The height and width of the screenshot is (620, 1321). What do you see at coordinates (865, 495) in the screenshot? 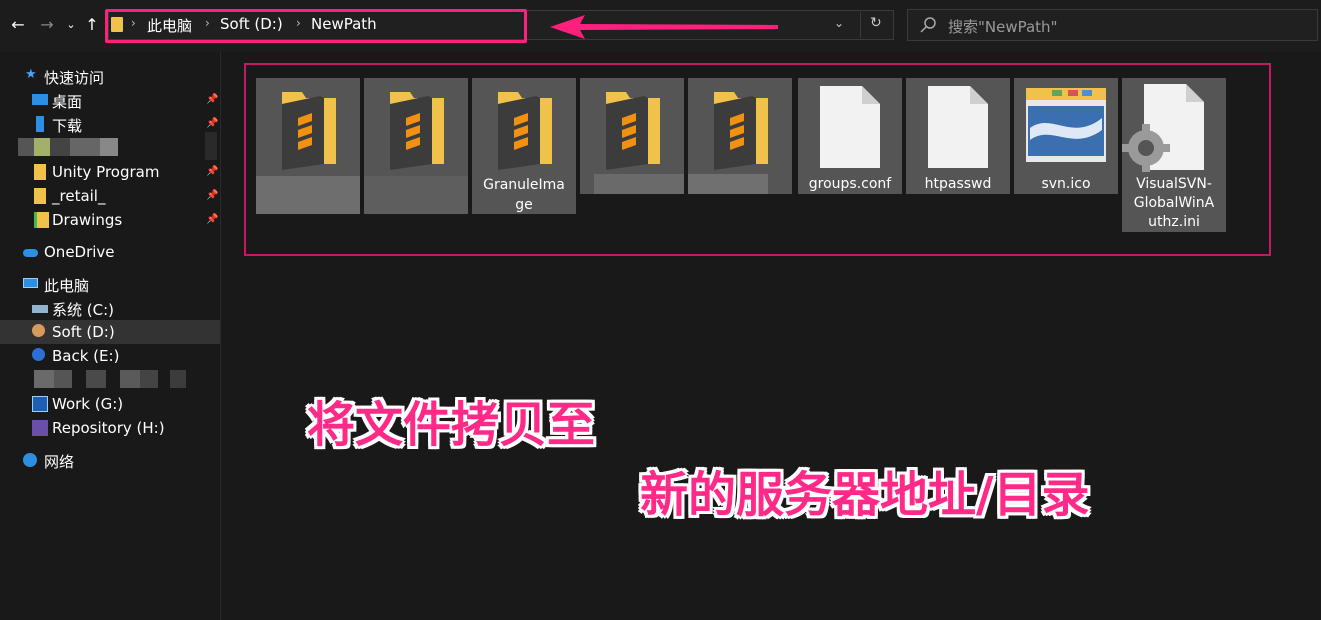
I see `annotation-new-server: 新的服务器地址/目录` at bounding box center [865, 495].